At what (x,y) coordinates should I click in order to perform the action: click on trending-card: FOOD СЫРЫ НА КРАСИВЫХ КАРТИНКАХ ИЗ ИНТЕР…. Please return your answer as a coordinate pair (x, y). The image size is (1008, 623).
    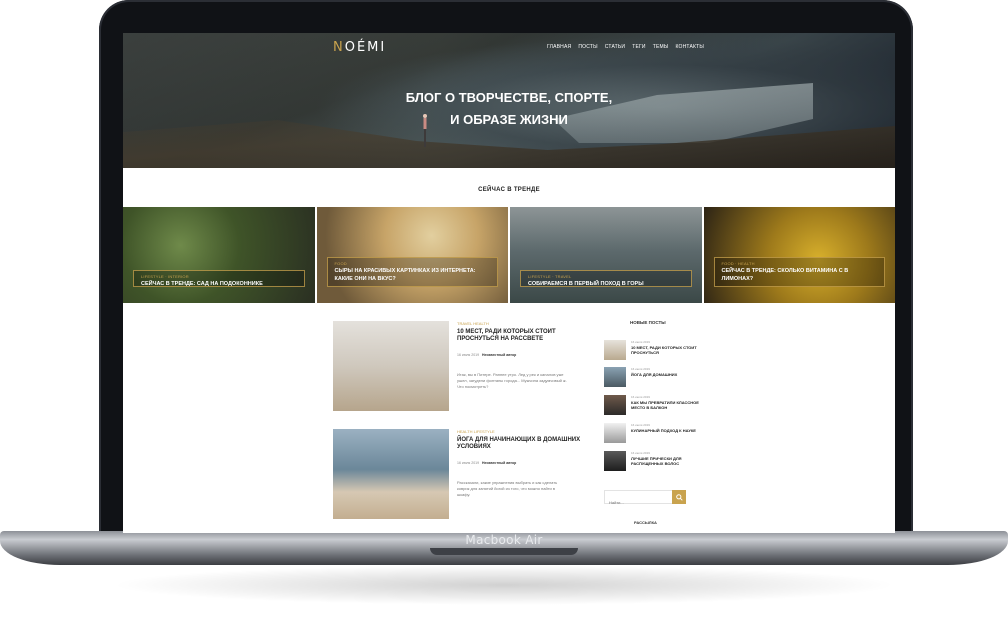
    Looking at the image, I should click on (412, 255).